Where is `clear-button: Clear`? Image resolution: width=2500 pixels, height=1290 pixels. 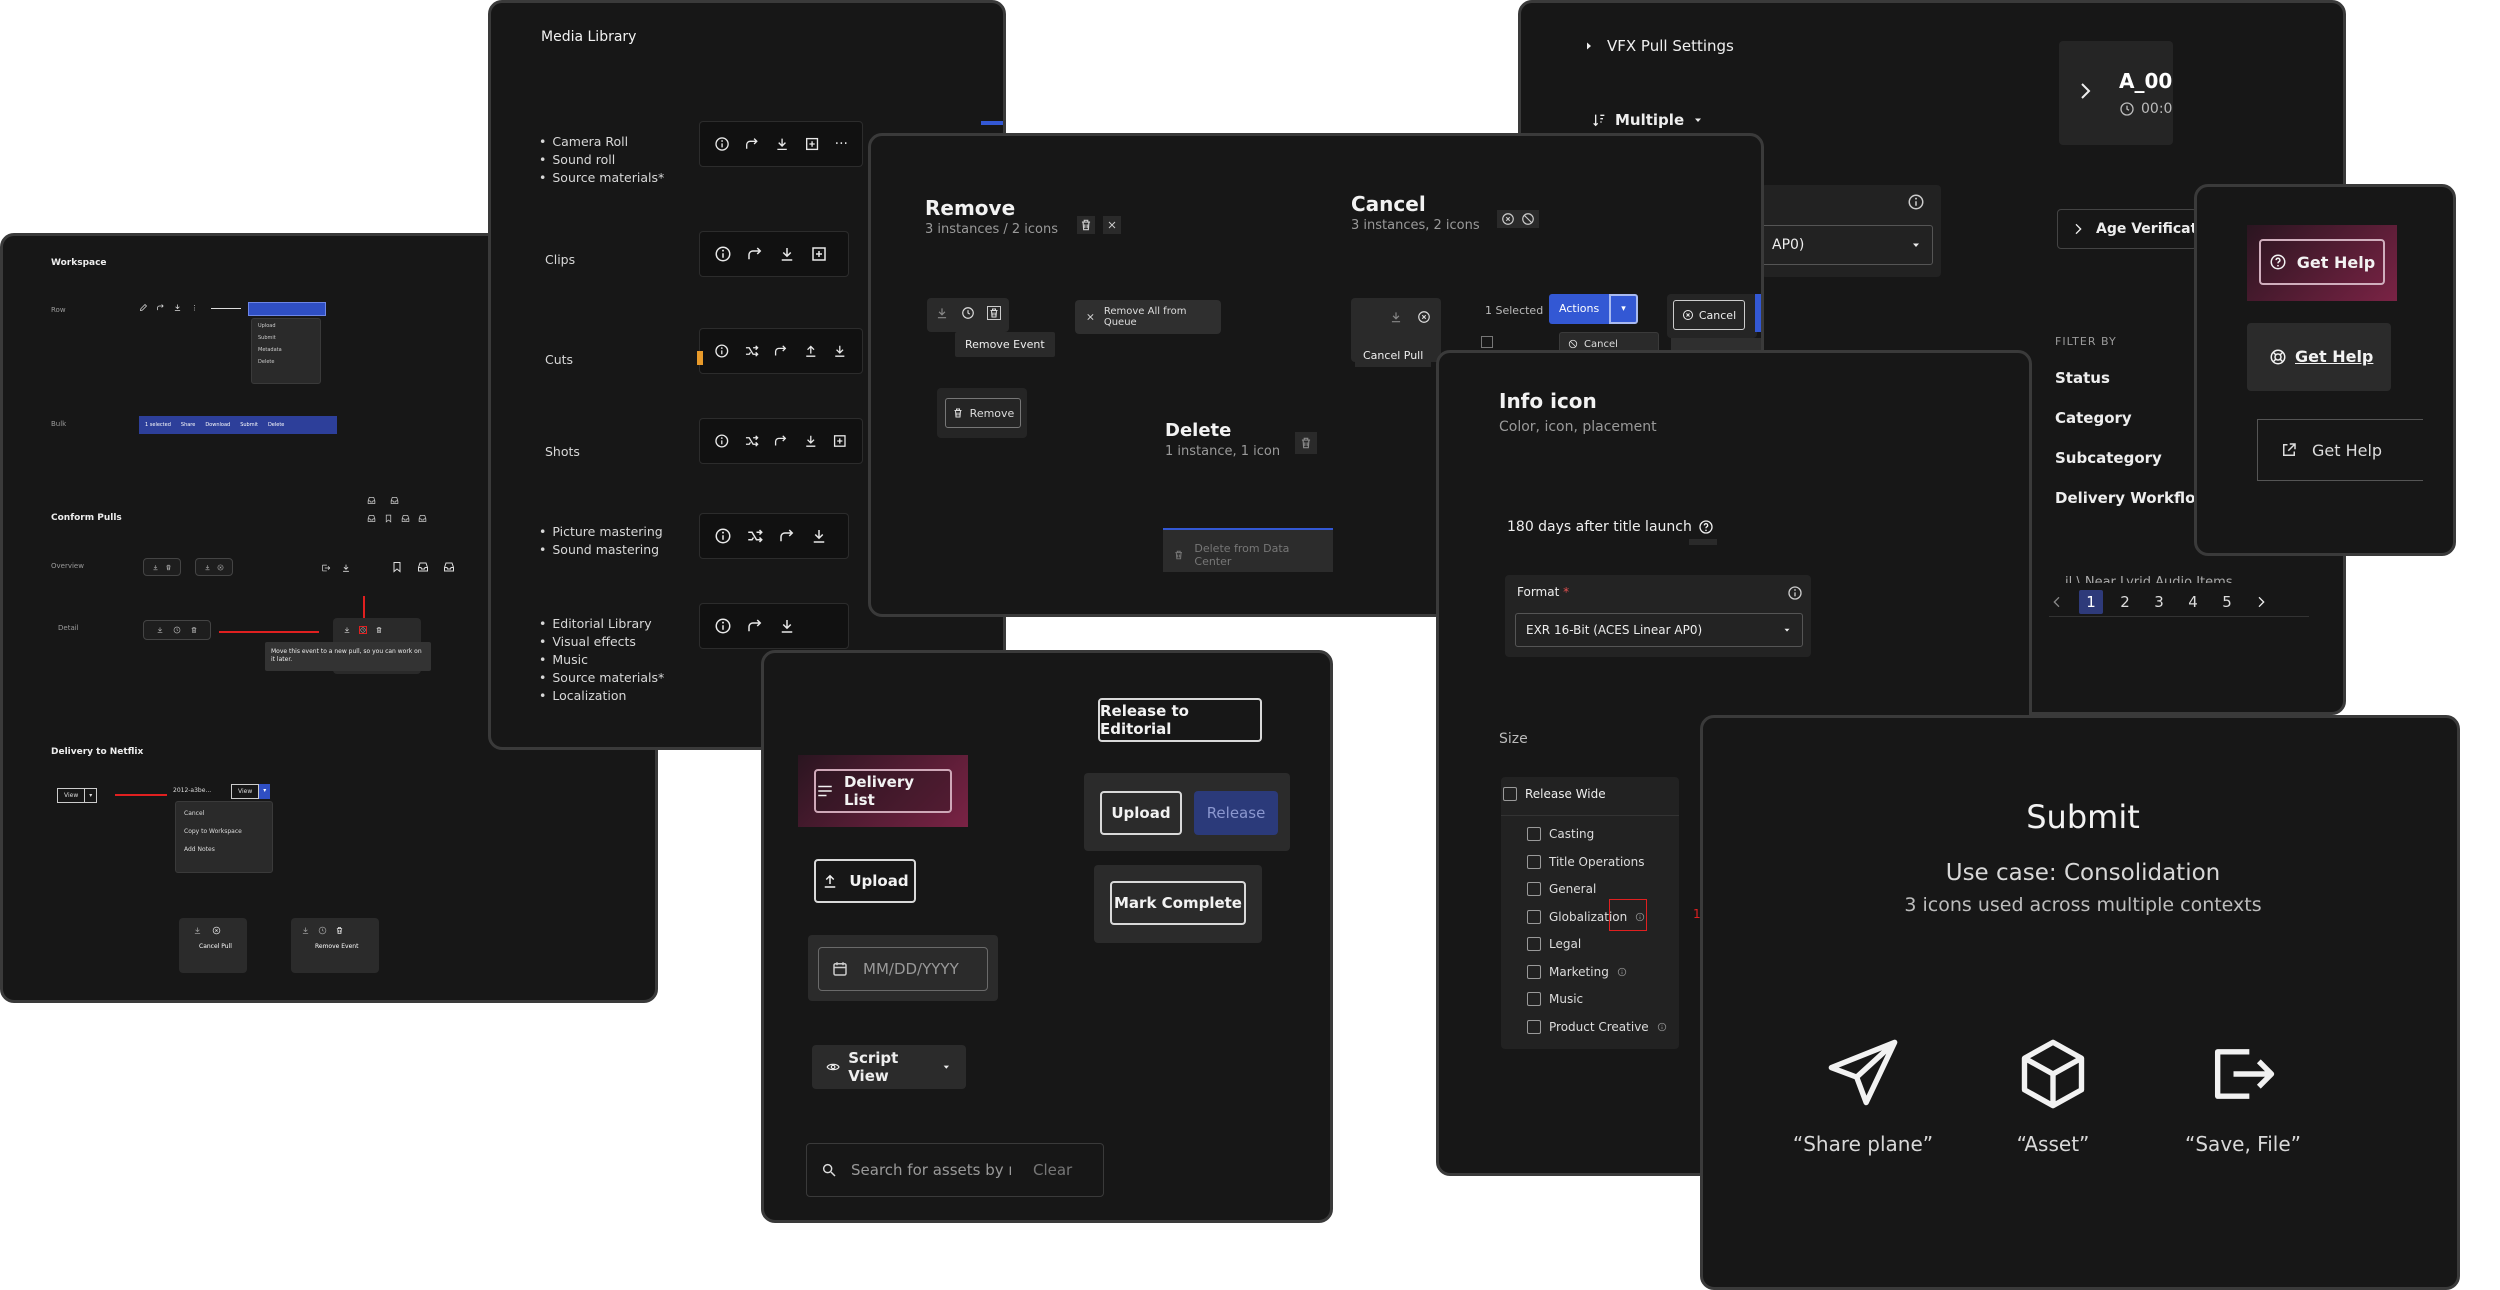
clear-button: Clear is located at coordinates (1052, 1170).